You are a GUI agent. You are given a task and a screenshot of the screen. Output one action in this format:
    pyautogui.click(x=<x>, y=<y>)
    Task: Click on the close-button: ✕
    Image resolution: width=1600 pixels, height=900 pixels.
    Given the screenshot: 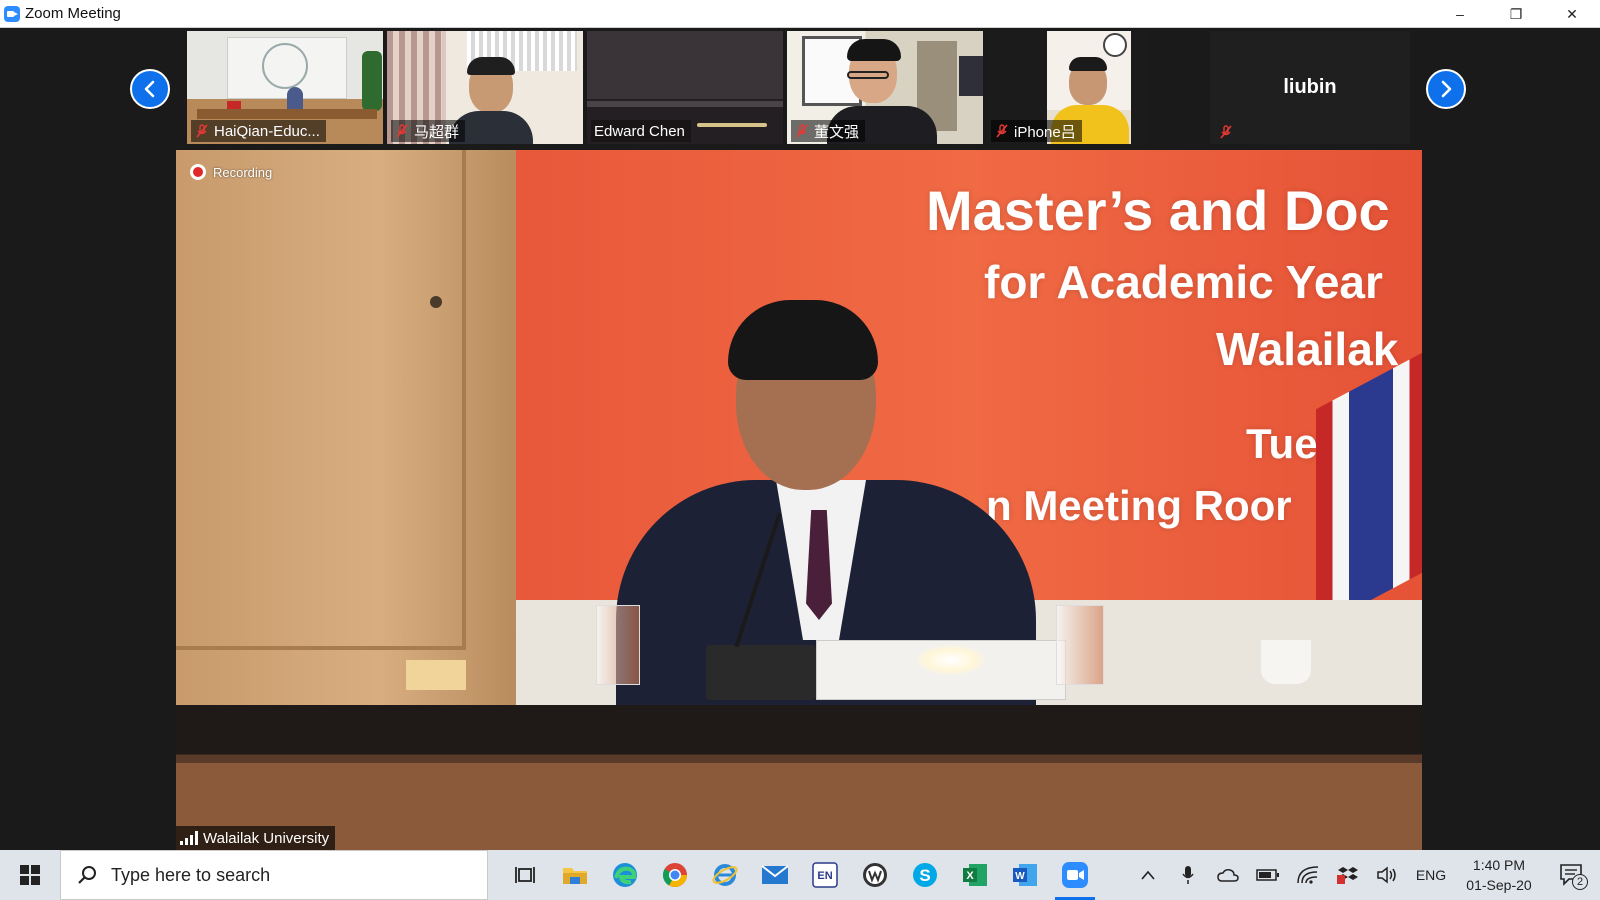 What is the action you would take?
    pyautogui.click(x=1572, y=14)
    